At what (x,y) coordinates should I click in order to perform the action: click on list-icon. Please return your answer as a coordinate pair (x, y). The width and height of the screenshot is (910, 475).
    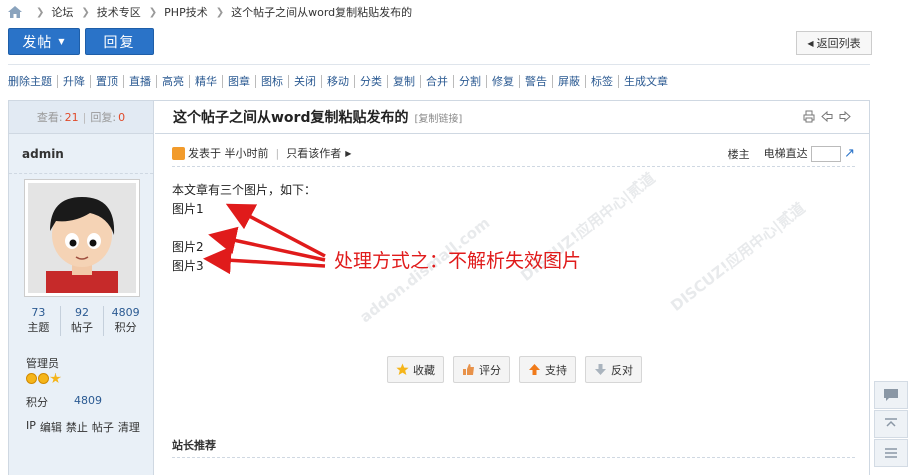
    Looking at the image, I should click on (891, 453).